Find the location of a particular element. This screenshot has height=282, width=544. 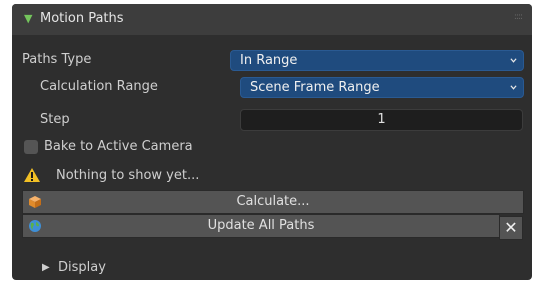

step-field: 1 is located at coordinates (381, 120).